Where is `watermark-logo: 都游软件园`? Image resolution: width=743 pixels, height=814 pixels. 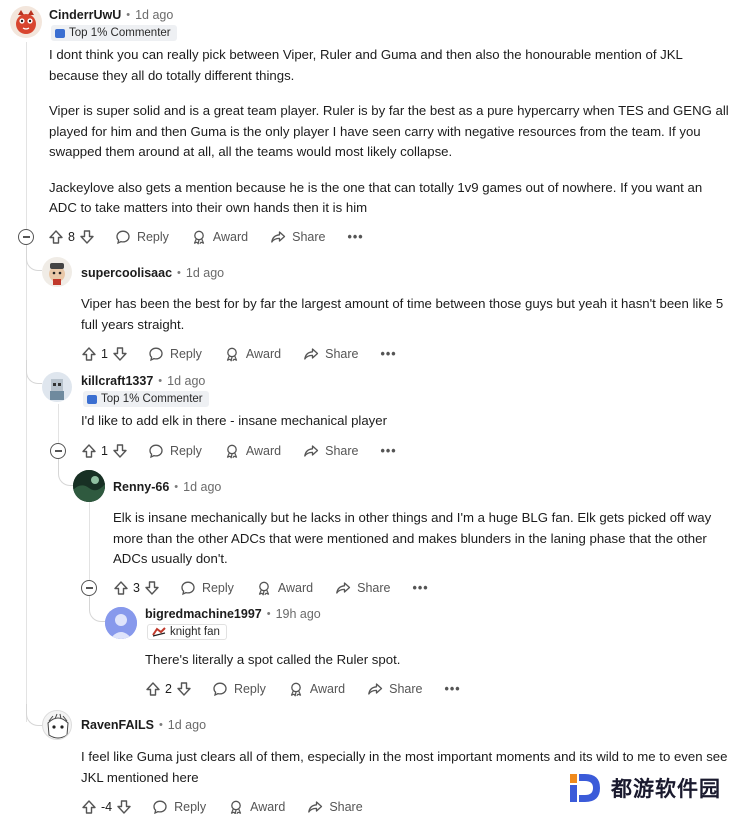
watermark-logo: 都游软件园 is located at coordinates (643, 788).